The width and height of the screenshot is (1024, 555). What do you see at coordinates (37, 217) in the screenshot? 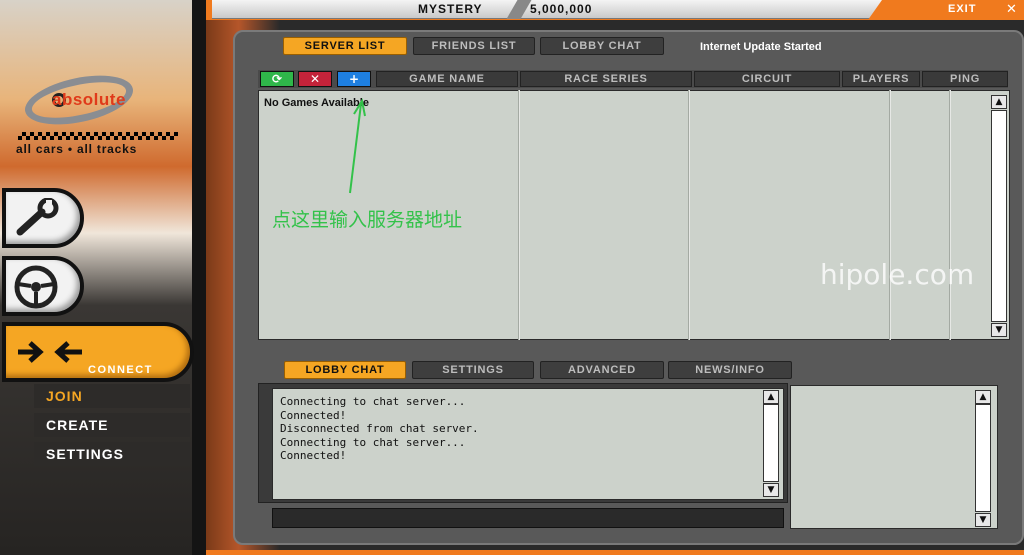
I see `wrench-icon` at bounding box center [37, 217].